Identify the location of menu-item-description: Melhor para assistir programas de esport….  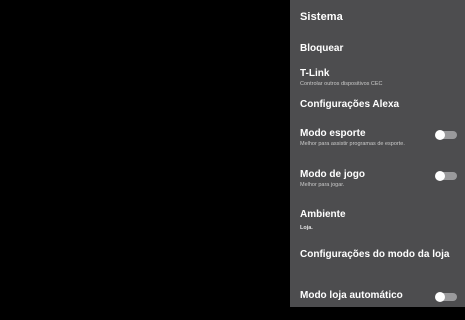
(352, 144).